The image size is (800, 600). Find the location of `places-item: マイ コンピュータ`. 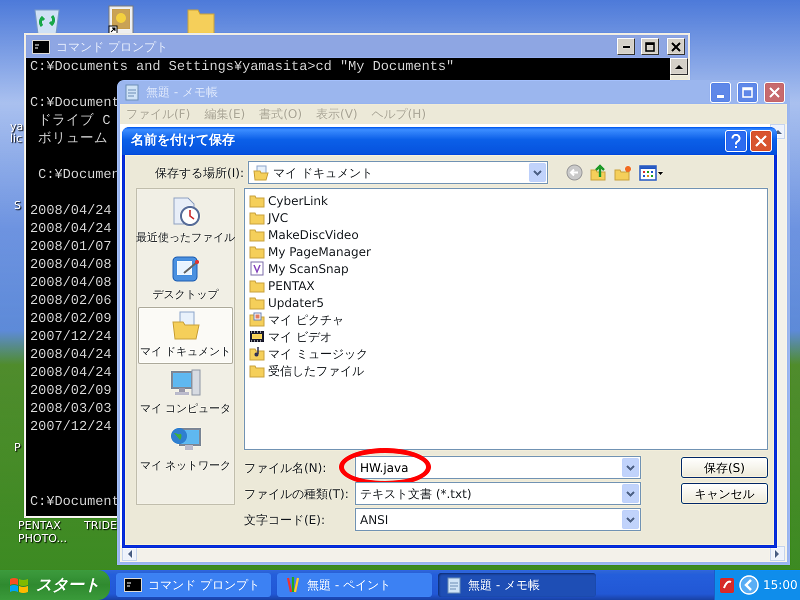

places-item: マイ コンピュータ is located at coordinates (185, 392).